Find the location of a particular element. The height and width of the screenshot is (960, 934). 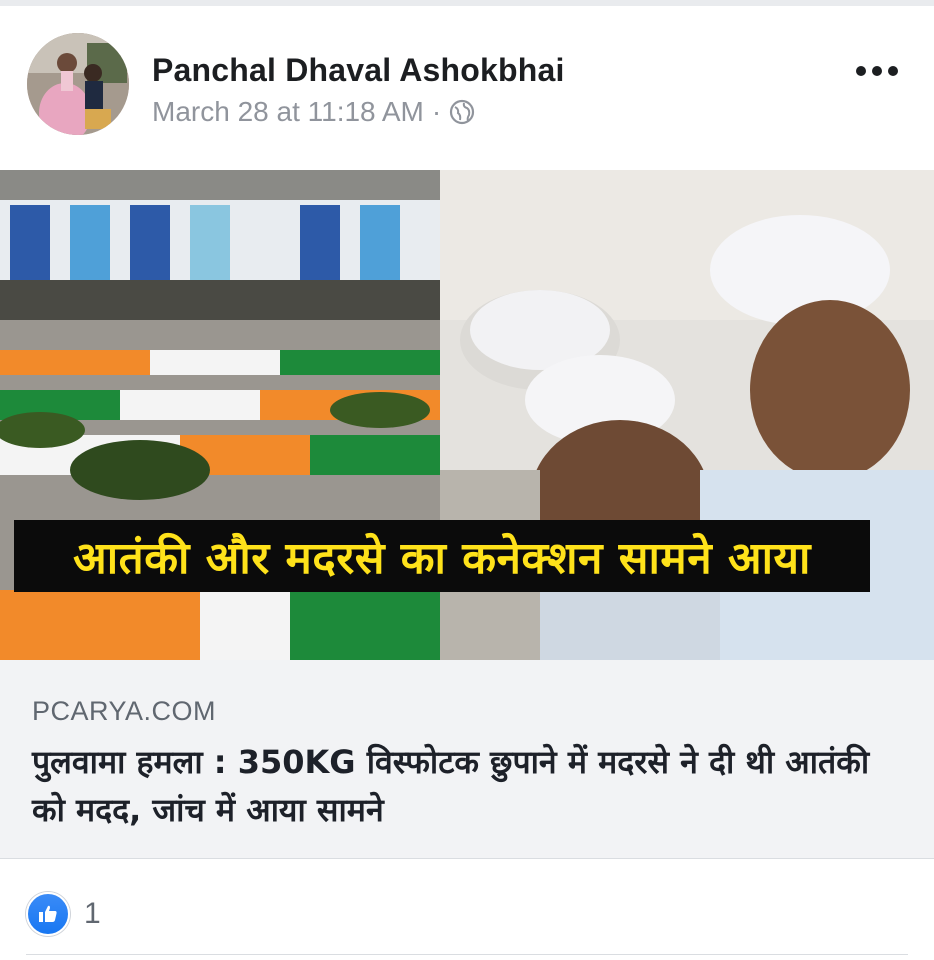

reactions-summary: 1 is located at coordinates (63, 914).